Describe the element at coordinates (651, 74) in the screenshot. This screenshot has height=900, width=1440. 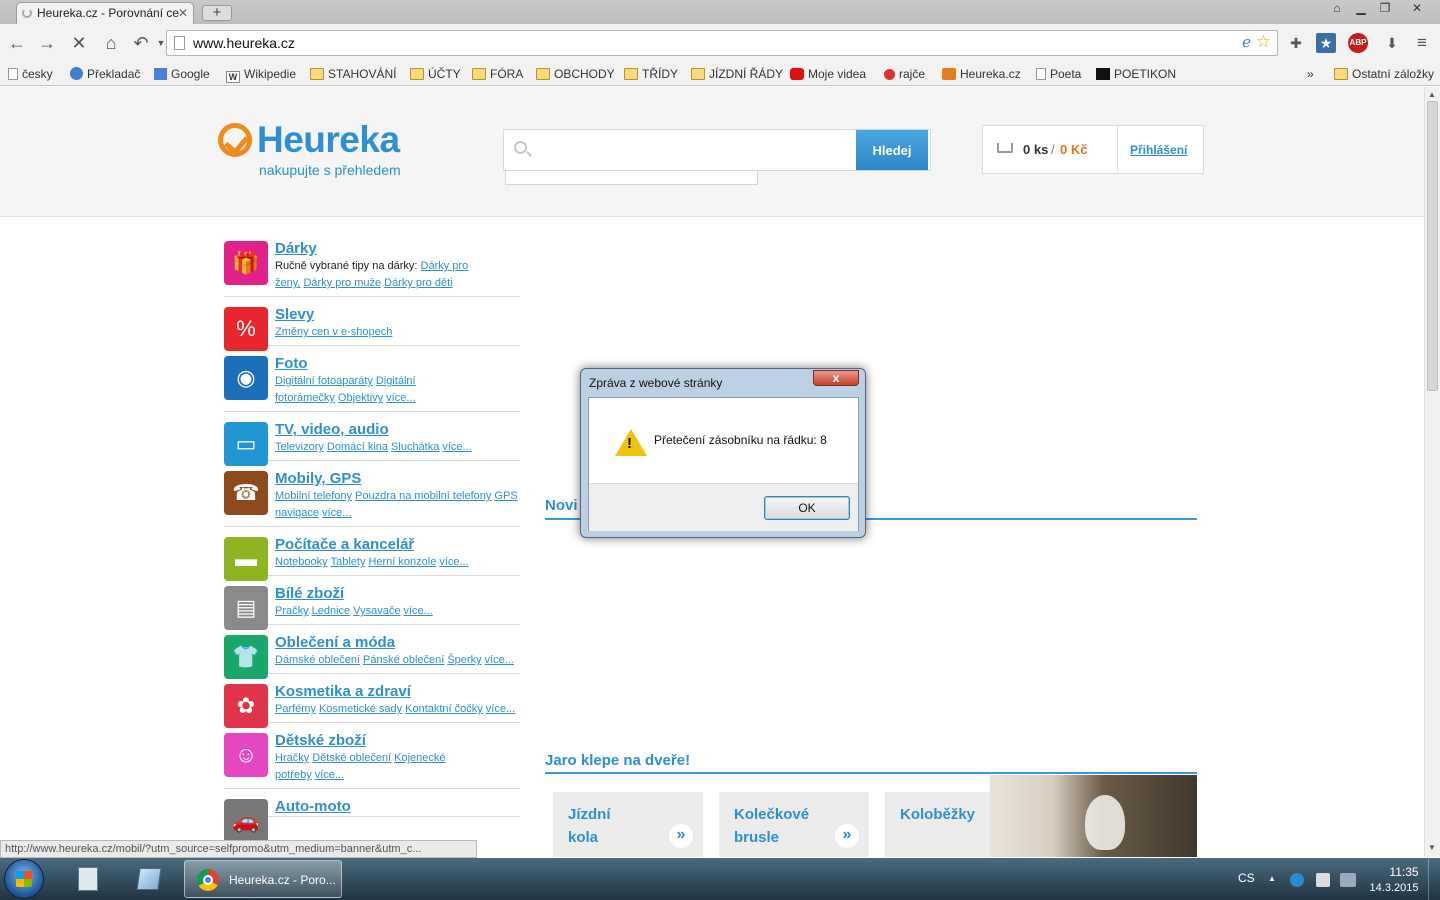
I see `bookmark-folder: TŘÍDY` at that location.